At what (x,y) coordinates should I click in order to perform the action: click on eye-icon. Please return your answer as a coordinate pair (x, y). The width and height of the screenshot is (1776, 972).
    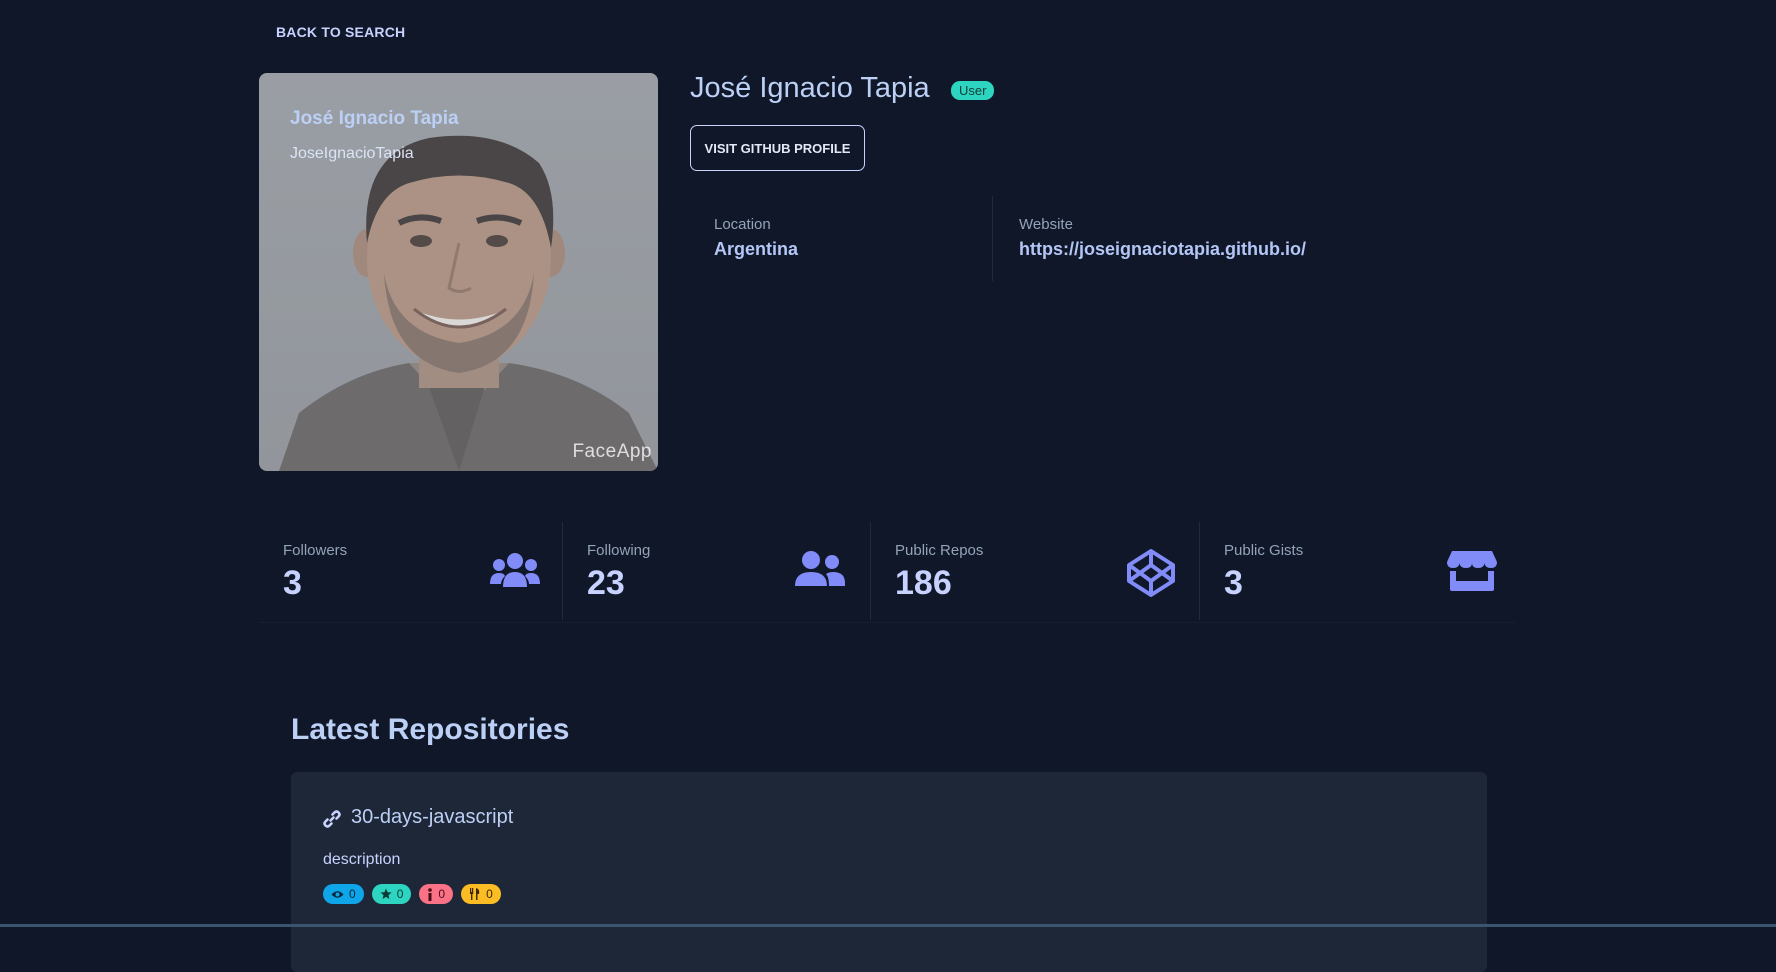
    Looking at the image, I should click on (337, 894).